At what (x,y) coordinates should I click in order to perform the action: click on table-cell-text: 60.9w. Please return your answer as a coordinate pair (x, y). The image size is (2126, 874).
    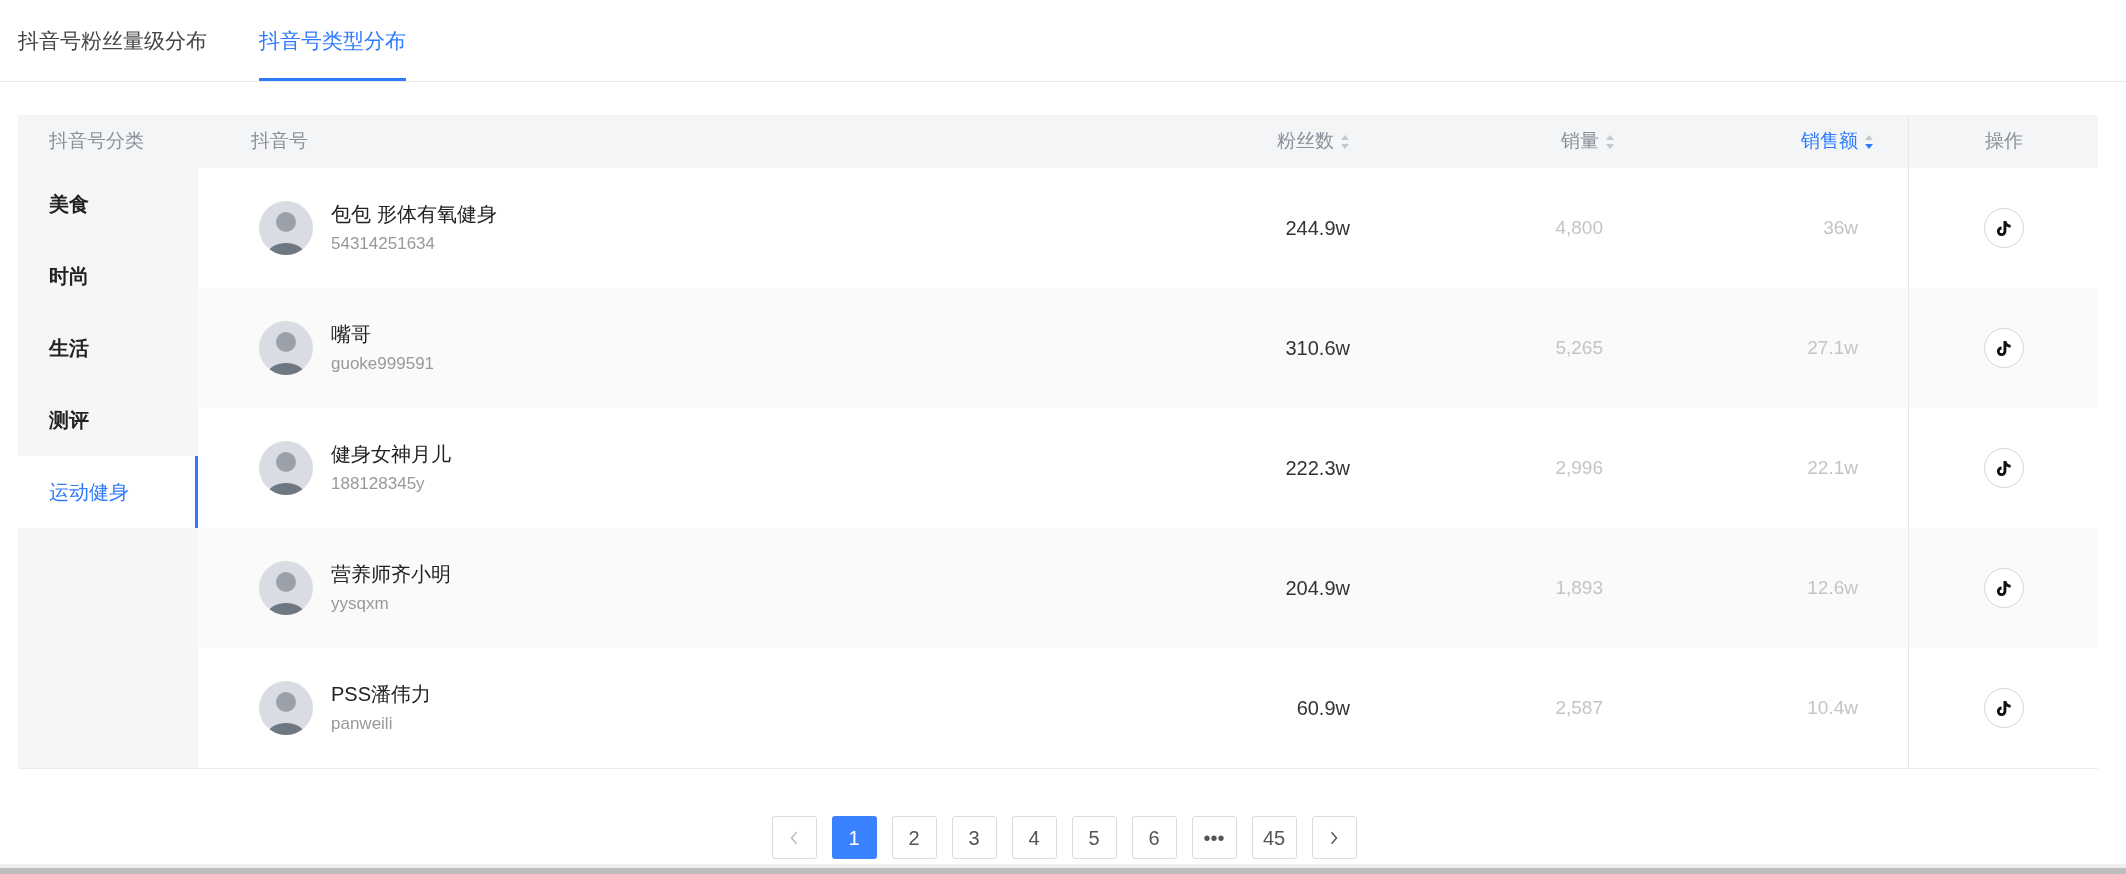
    Looking at the image, I should click on (1323, 708).